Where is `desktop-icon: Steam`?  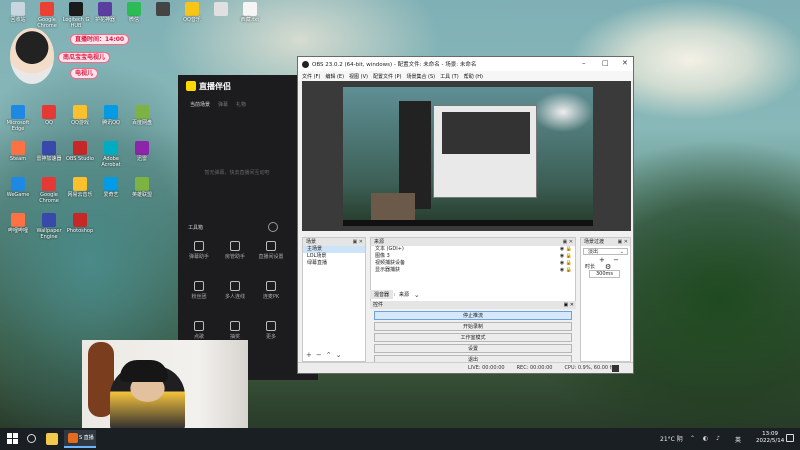
desktop-icon: Steam is located at coordinates (18, 151).